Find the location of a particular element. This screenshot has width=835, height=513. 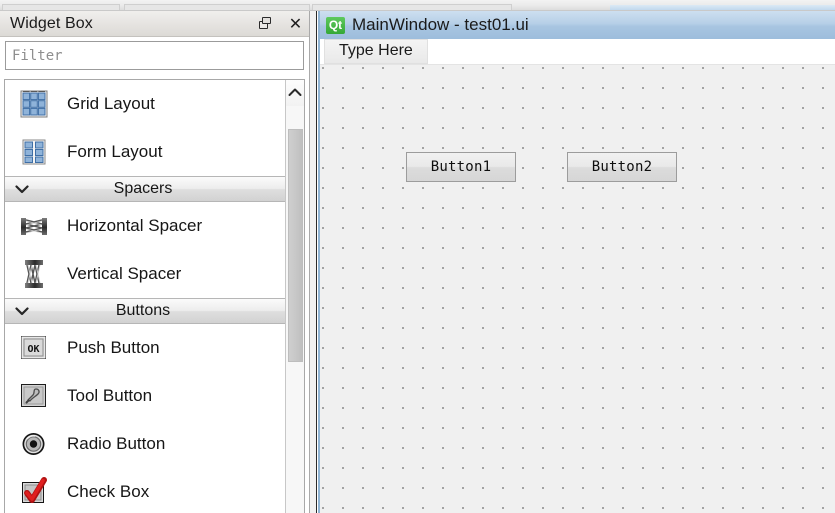

form-widget-button1: Button1 is located at coordinates (461, 167).